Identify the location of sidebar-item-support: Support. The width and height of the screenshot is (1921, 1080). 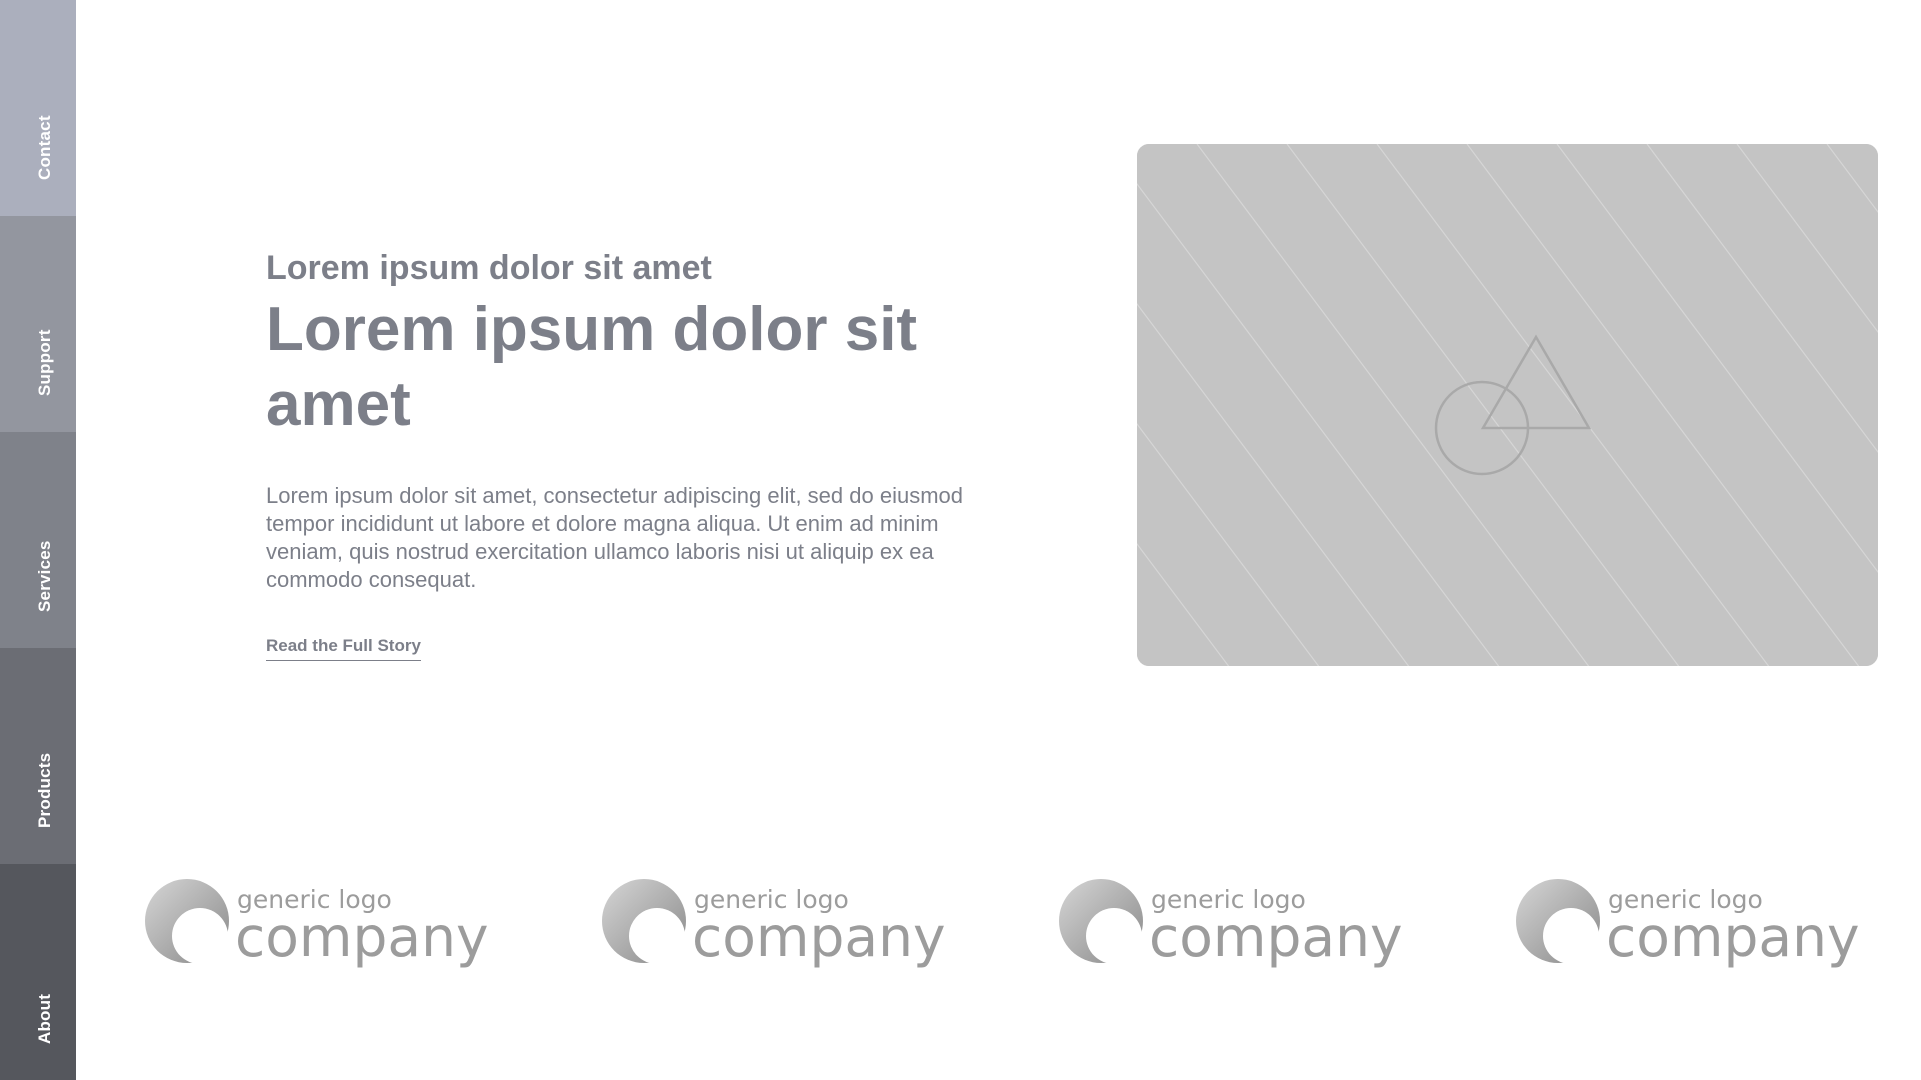
(38, 324).